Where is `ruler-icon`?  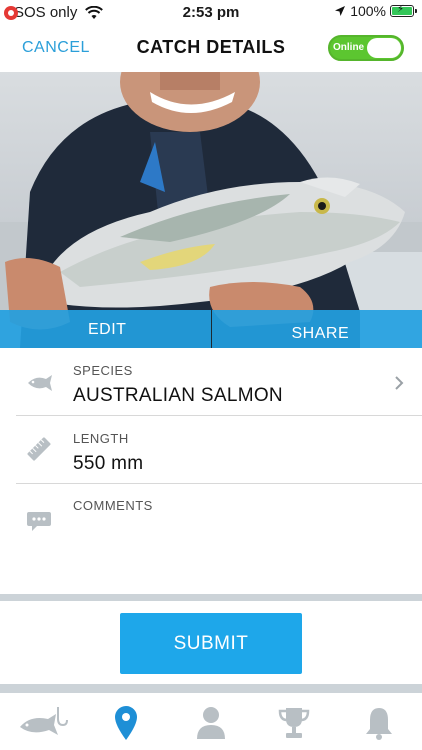 ruler-icon is located at coordinates (39, 449).